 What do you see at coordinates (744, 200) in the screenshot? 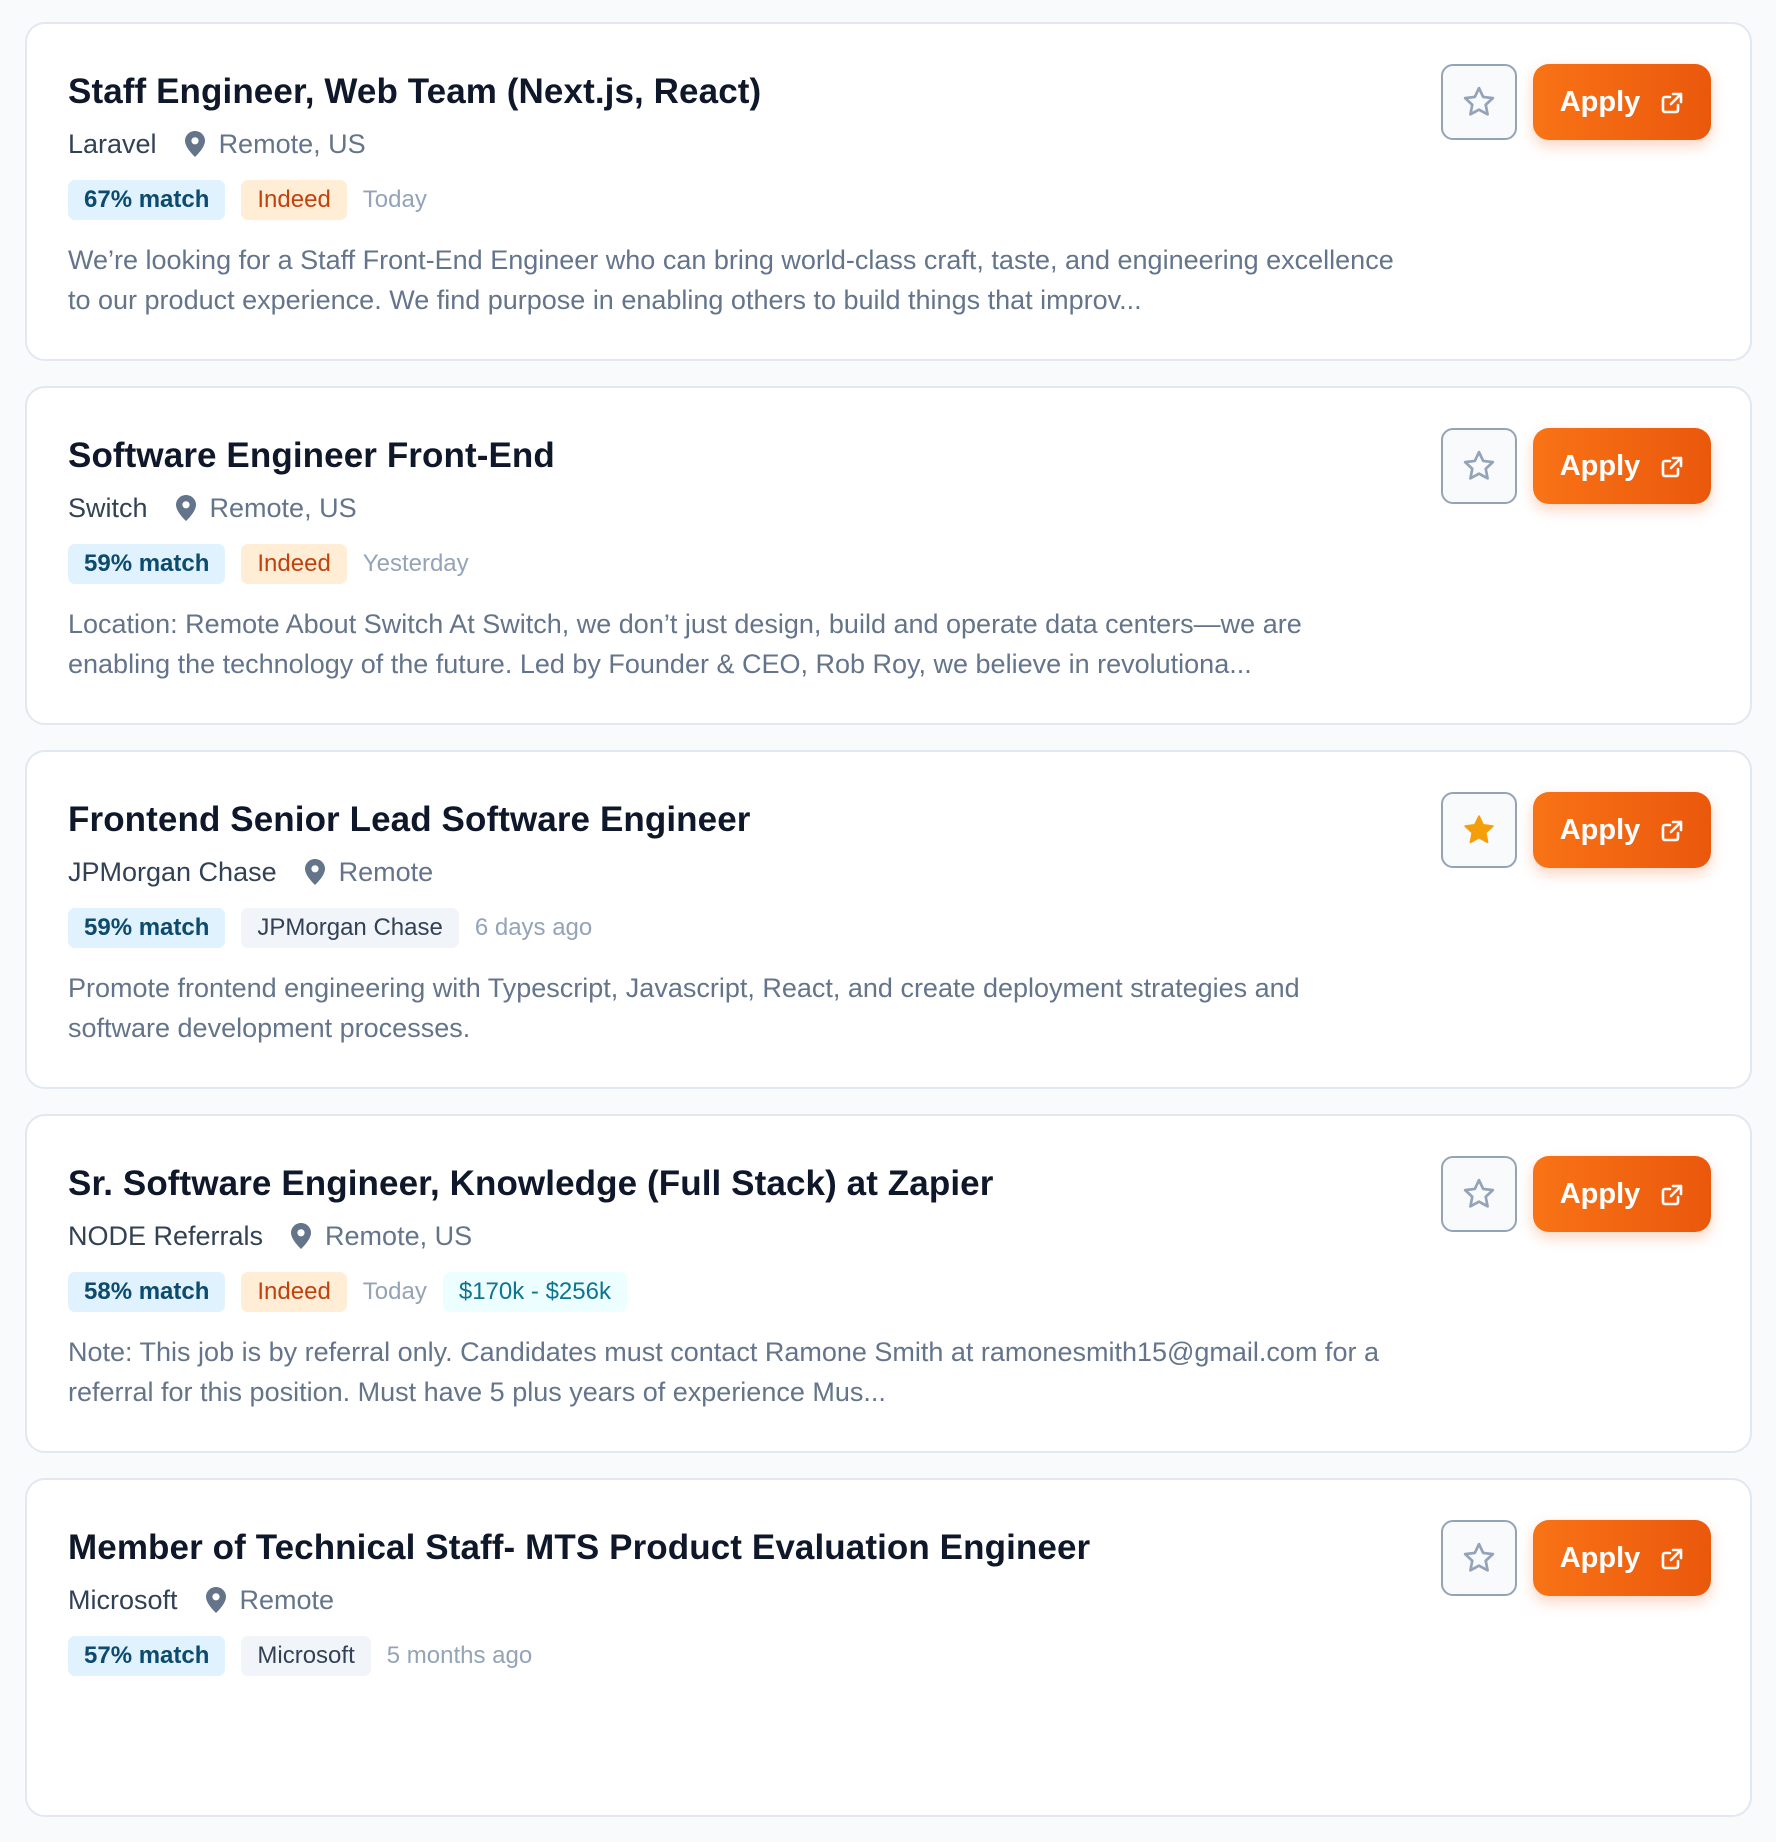
I see `job-badges: 67% match Indeed Today` at bounding box center [744, 200].